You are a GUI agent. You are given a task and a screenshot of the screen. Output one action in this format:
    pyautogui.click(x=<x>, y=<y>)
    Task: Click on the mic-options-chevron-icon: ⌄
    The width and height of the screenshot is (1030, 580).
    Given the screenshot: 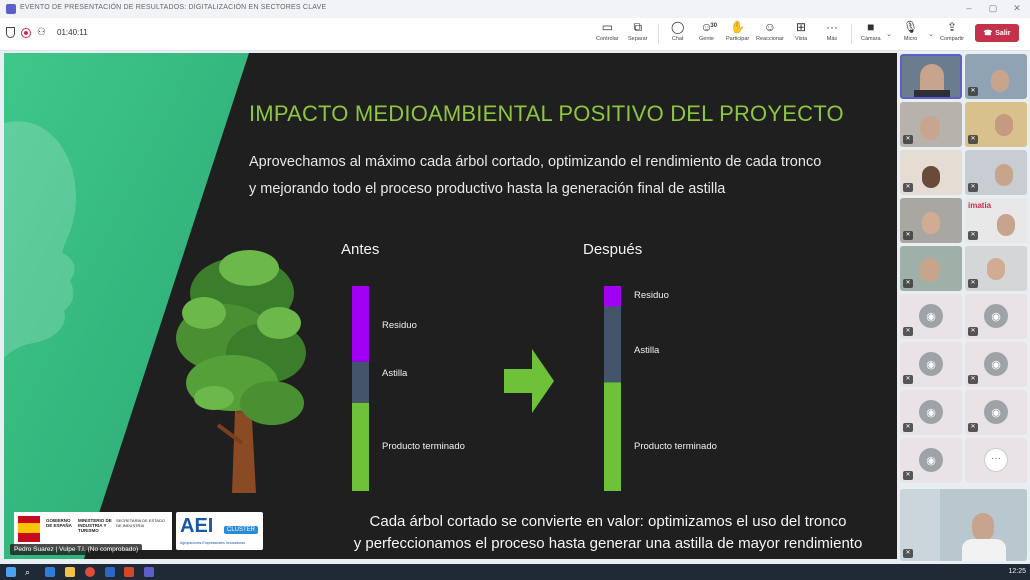 What is the action you would take?
    pyautogui.click(x=931, y=34)
    